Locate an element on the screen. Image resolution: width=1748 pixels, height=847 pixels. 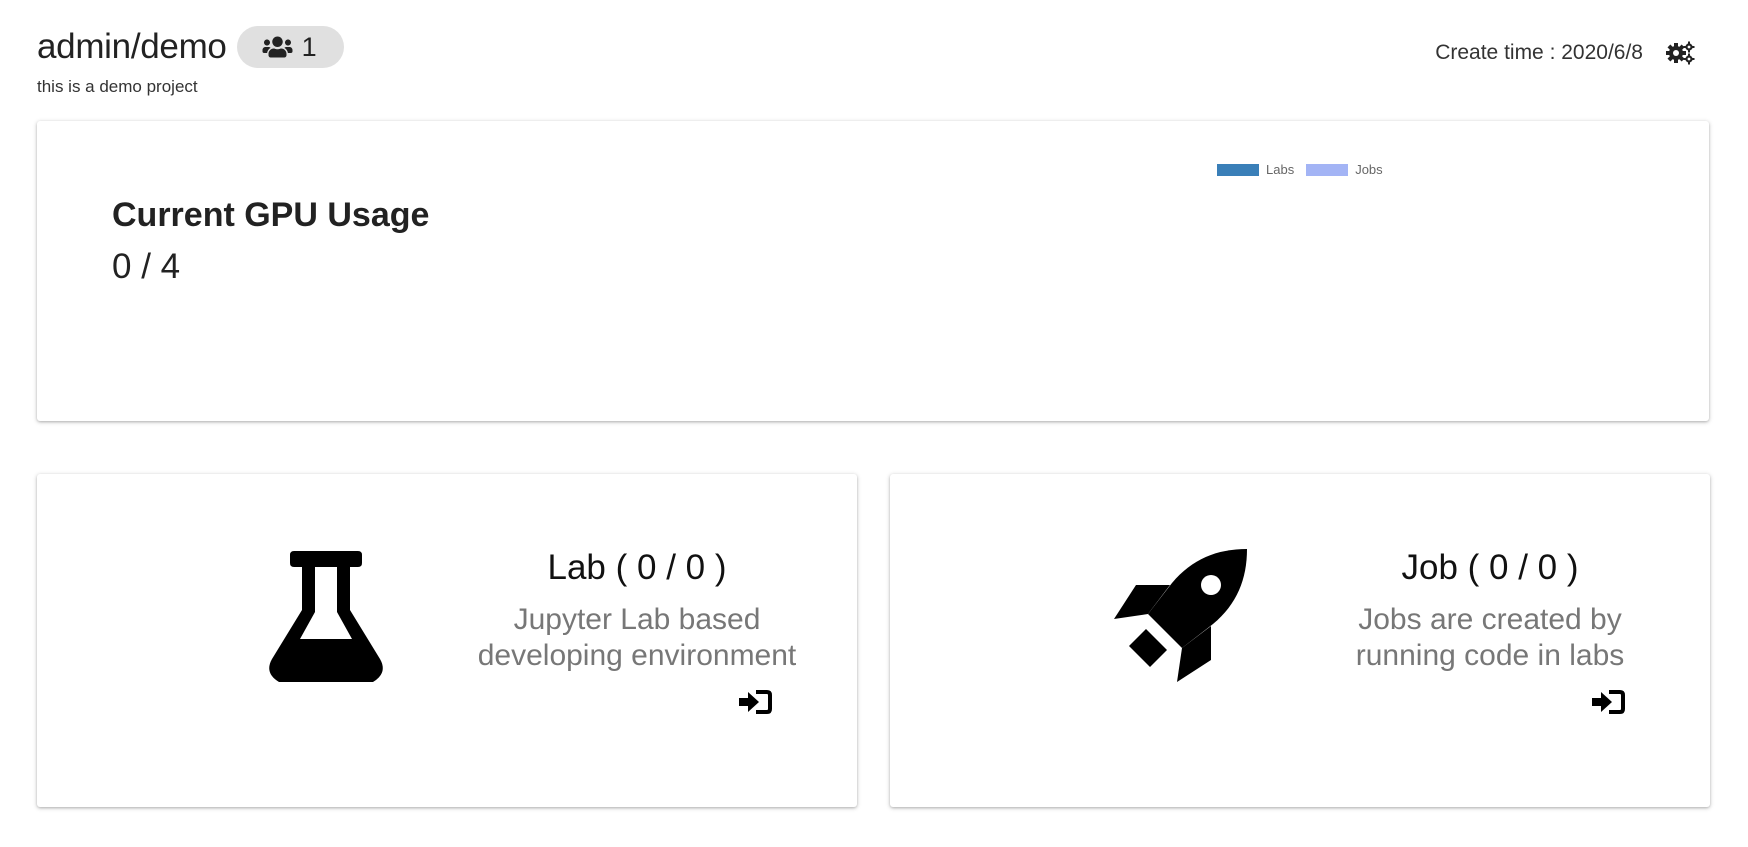
flask-icon is located at coordinates (326, 616).